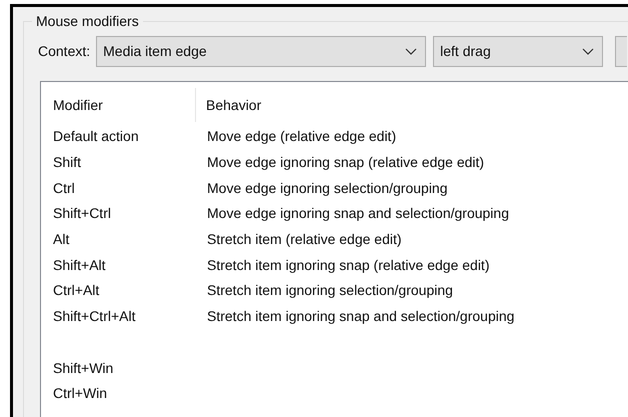 The image size is (628, 417). What do you see at coordinates (94, 316) in the screenshot?
I see `modifier-cell: Shift+Ctrl+Alt` at bounding box center [94, 316].